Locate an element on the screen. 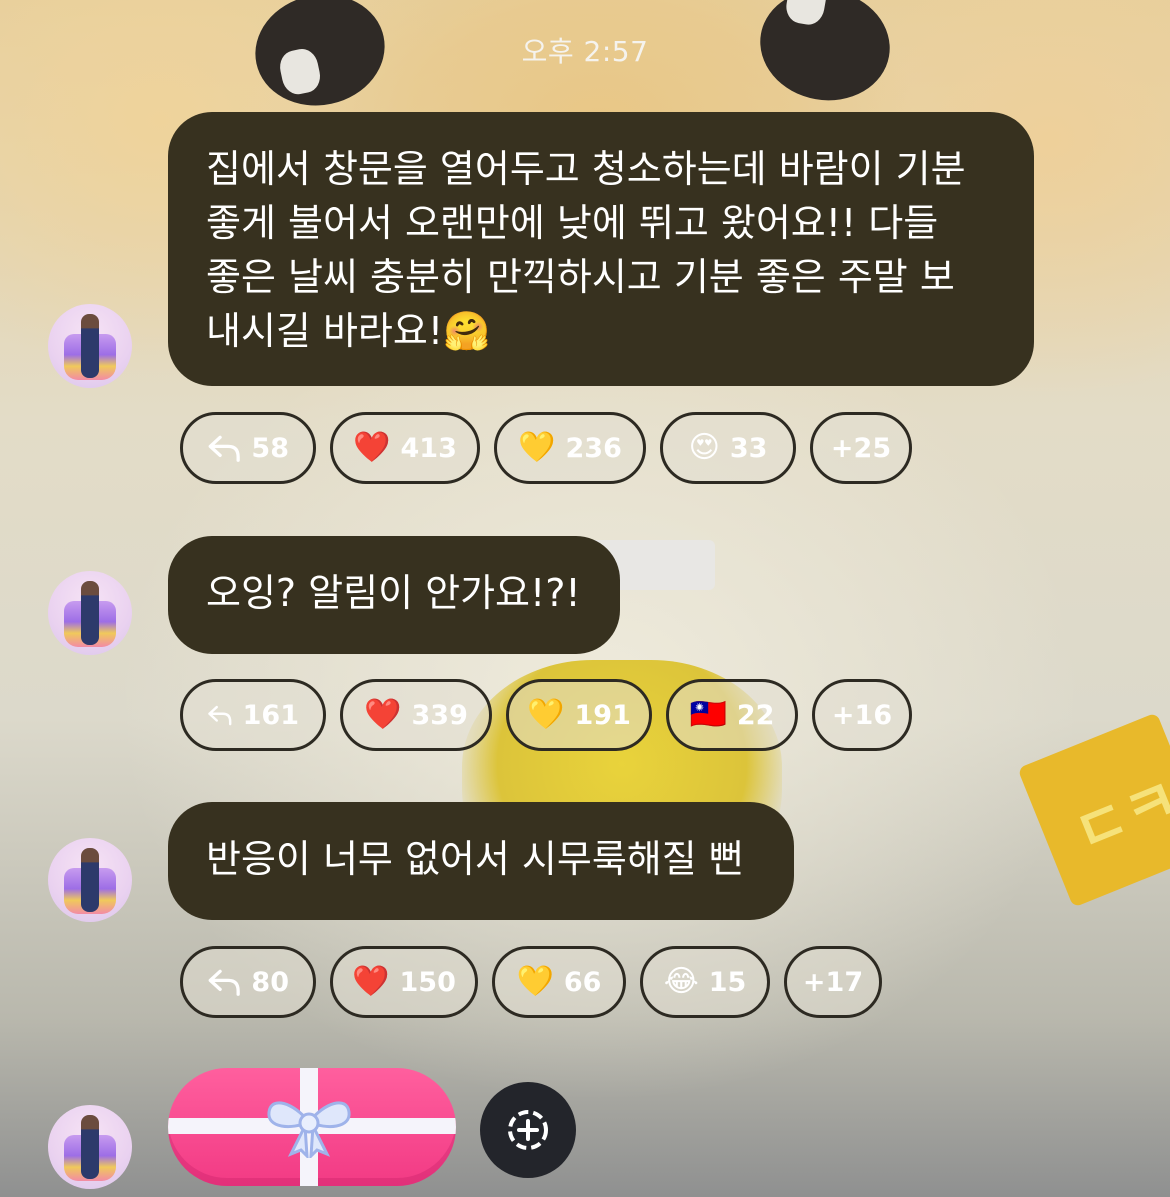 This screenshot has height=1197, width=1170. reaction-heart-button: ❤️ 413 is located at coordinates (405, 448).